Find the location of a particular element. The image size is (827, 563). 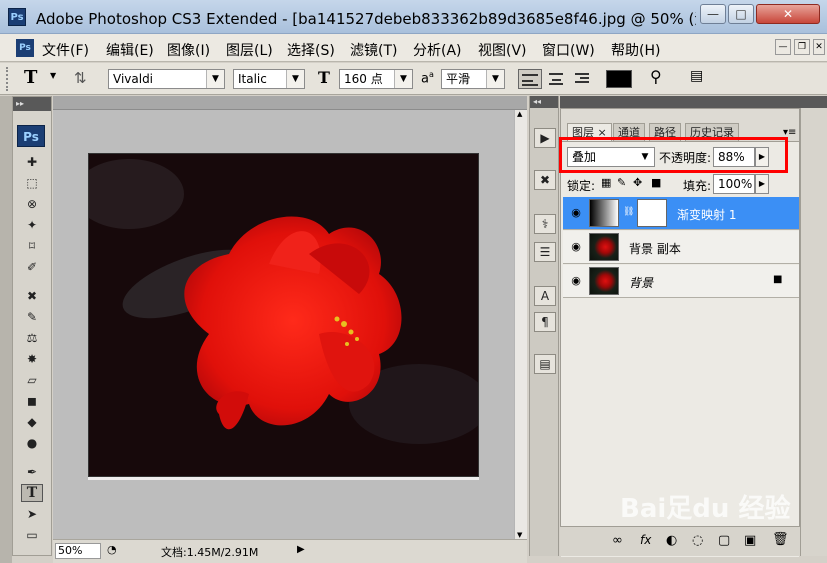

lock-all-icon: ■ is located at coordinates (656, 182).